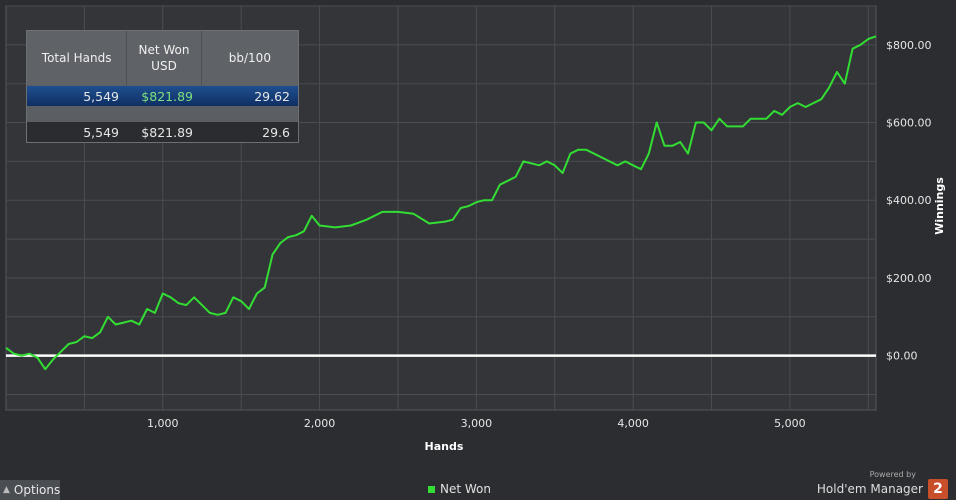  I want to click on y-tick-label: $800.00, so click(909, 45).